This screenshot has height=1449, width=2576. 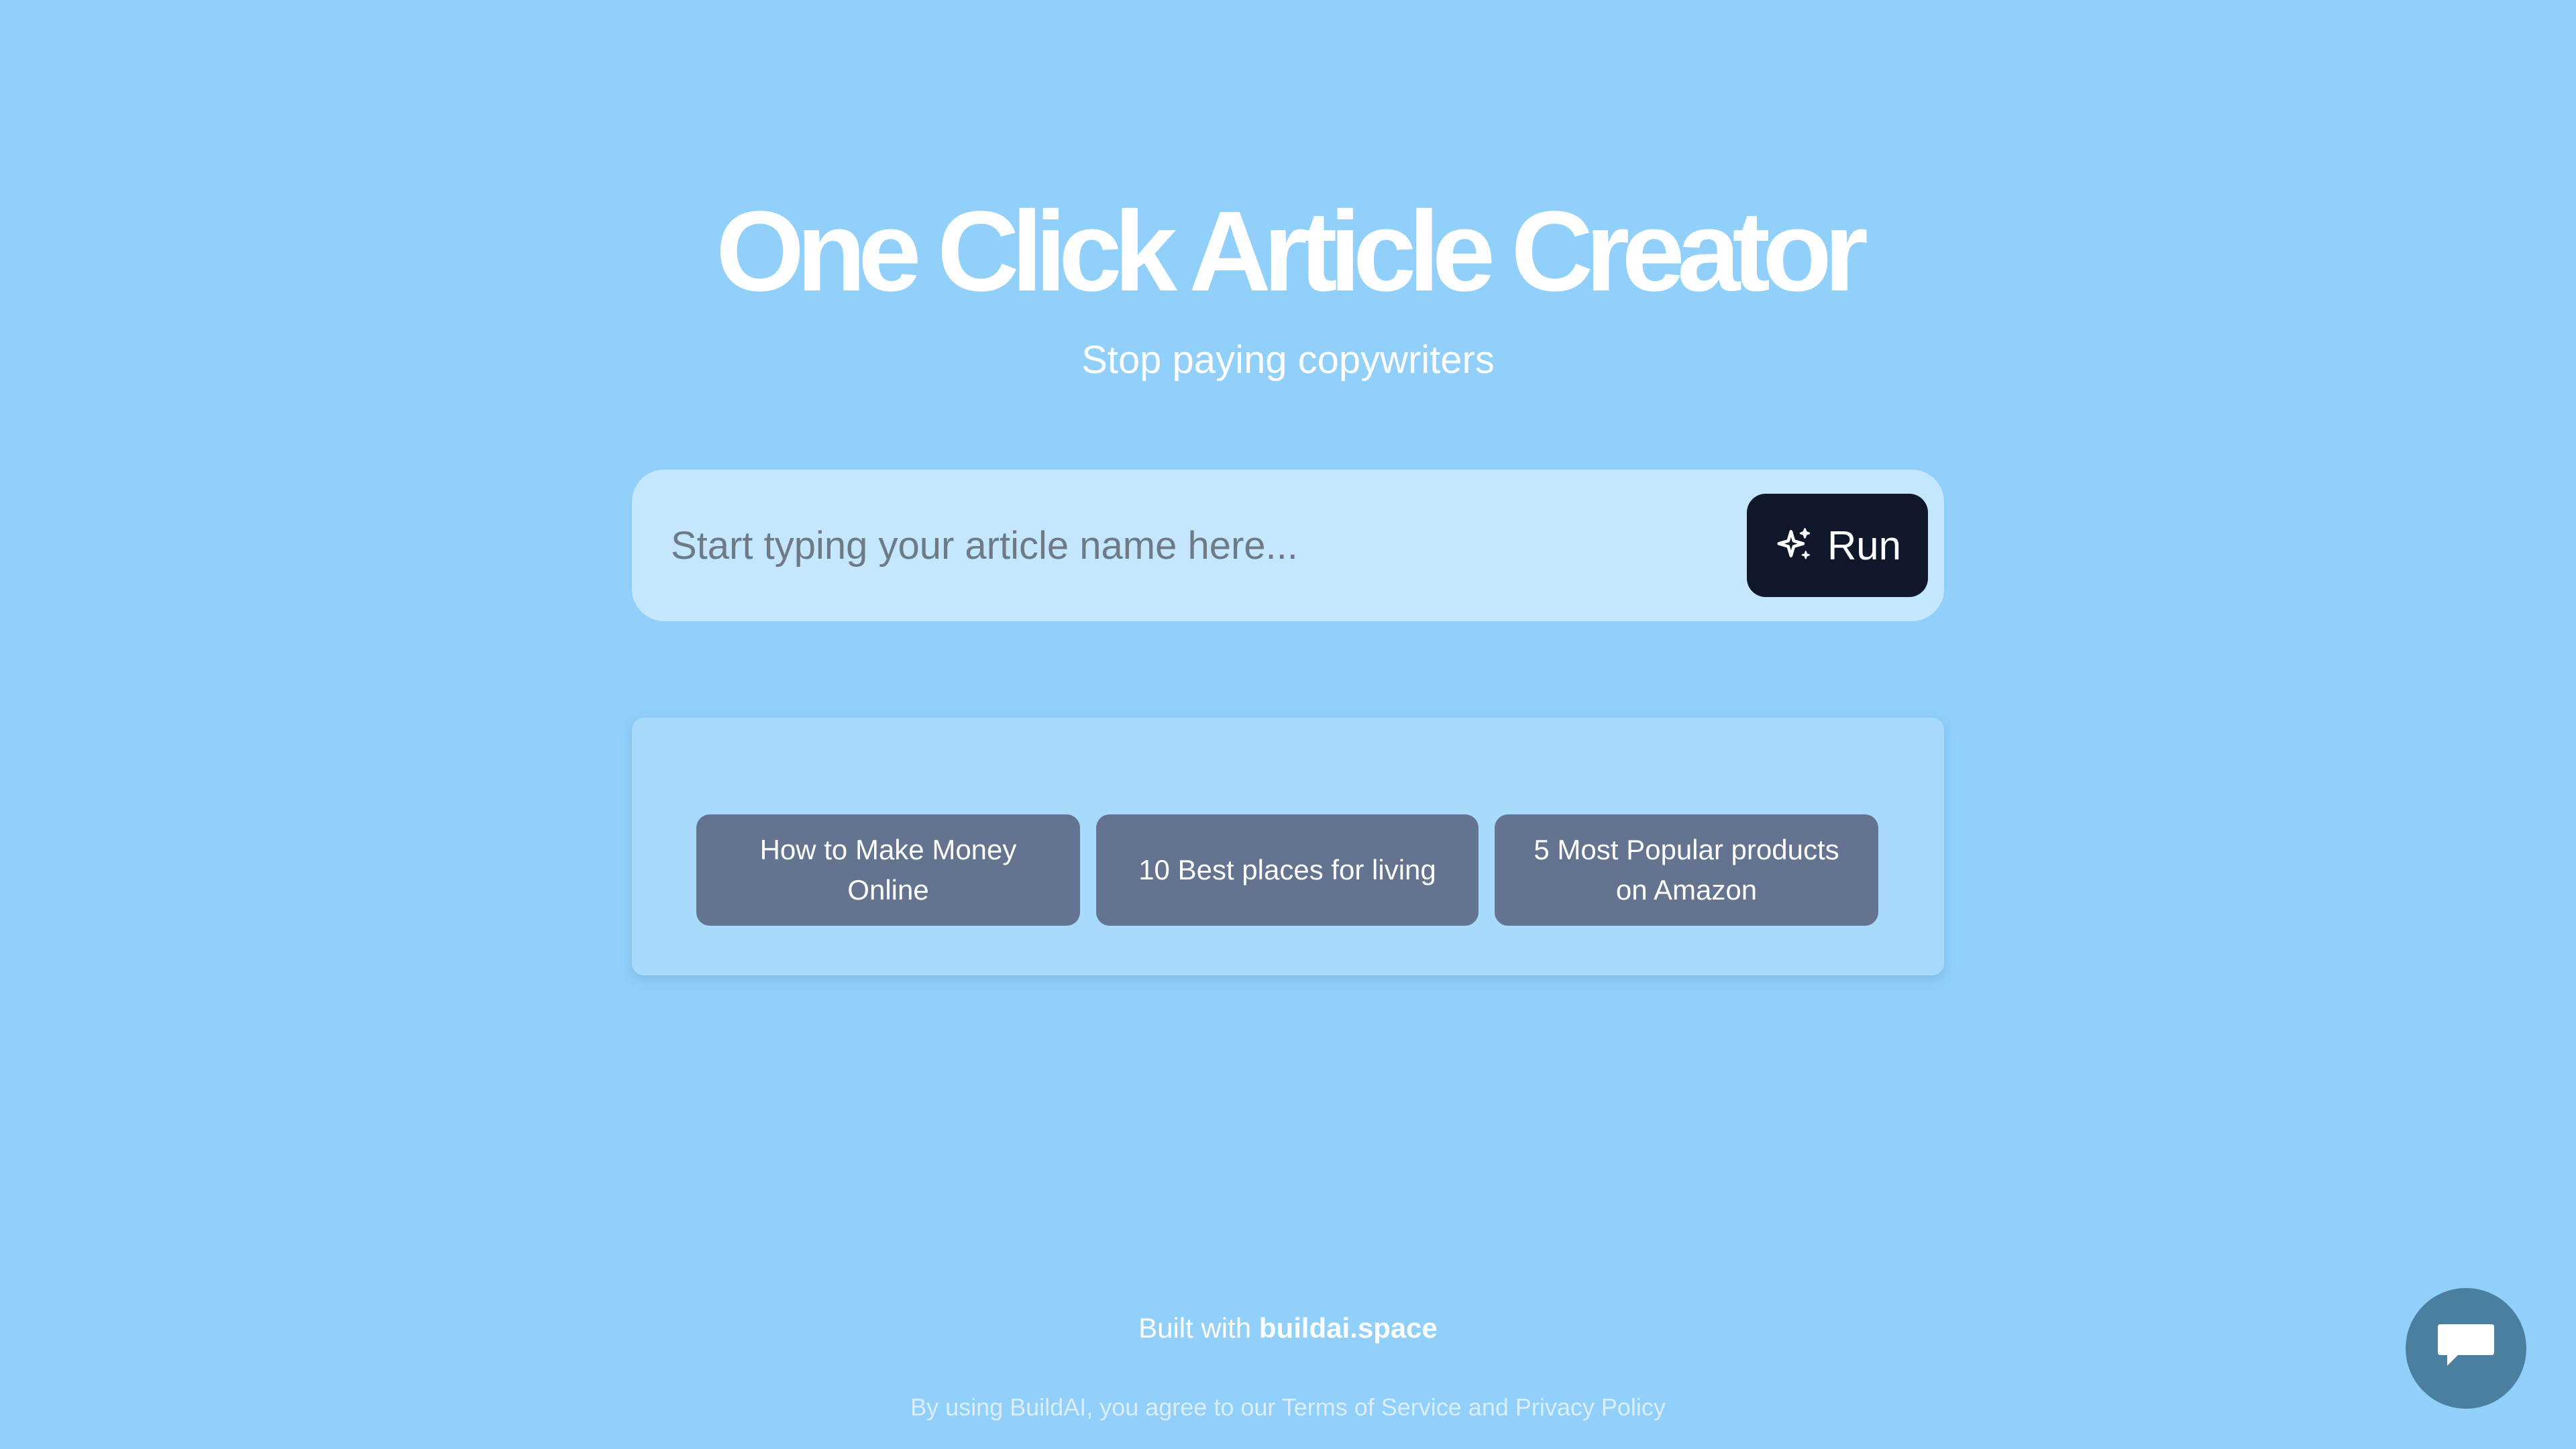 I want to click on suggestion-make-money-online: How to Make Money Online, so click(x=888, y=870).